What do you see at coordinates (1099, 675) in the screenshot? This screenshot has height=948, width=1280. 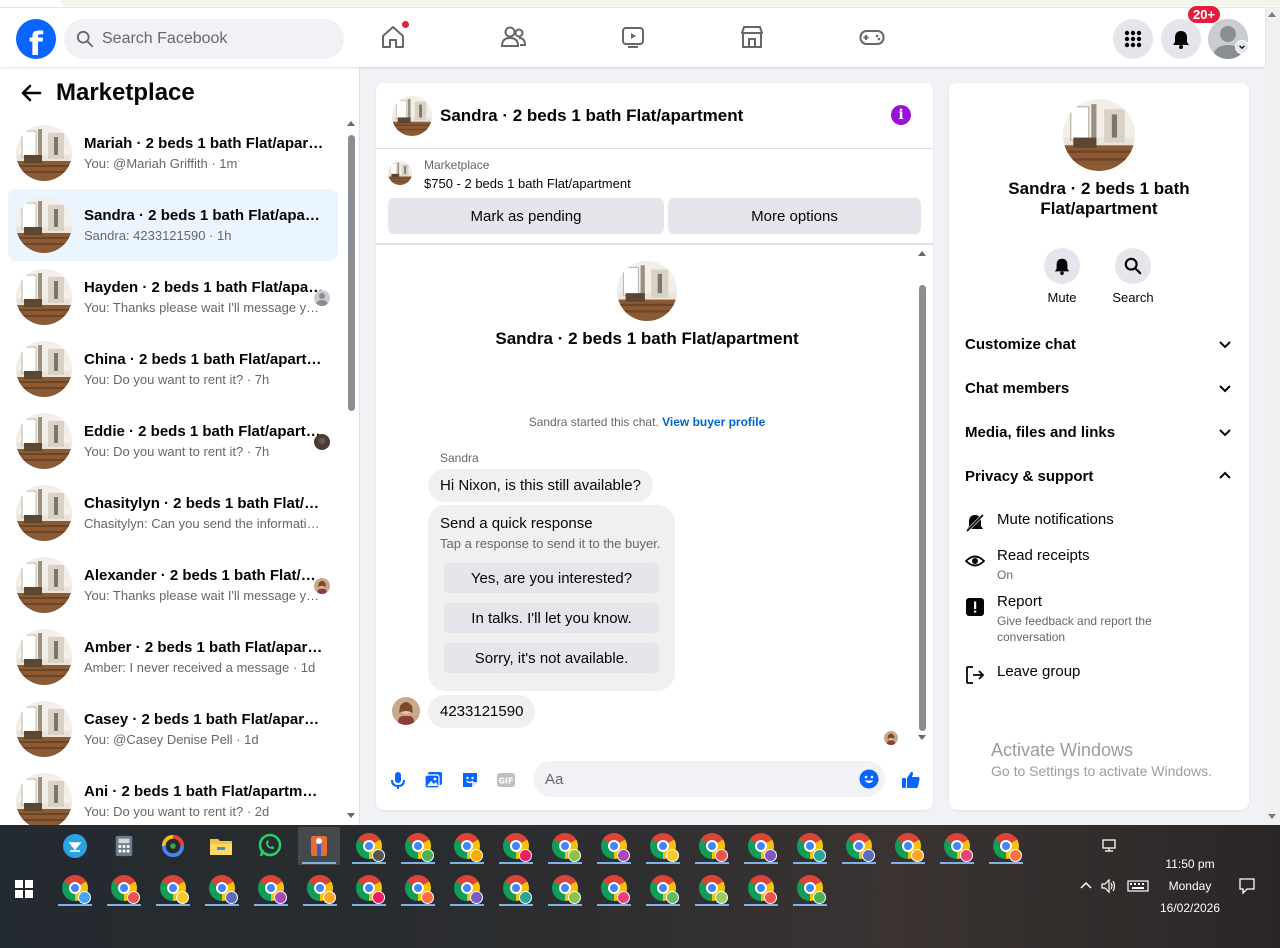 I see `leave-group-item: Leave group` at bounding box center [1099, 675].